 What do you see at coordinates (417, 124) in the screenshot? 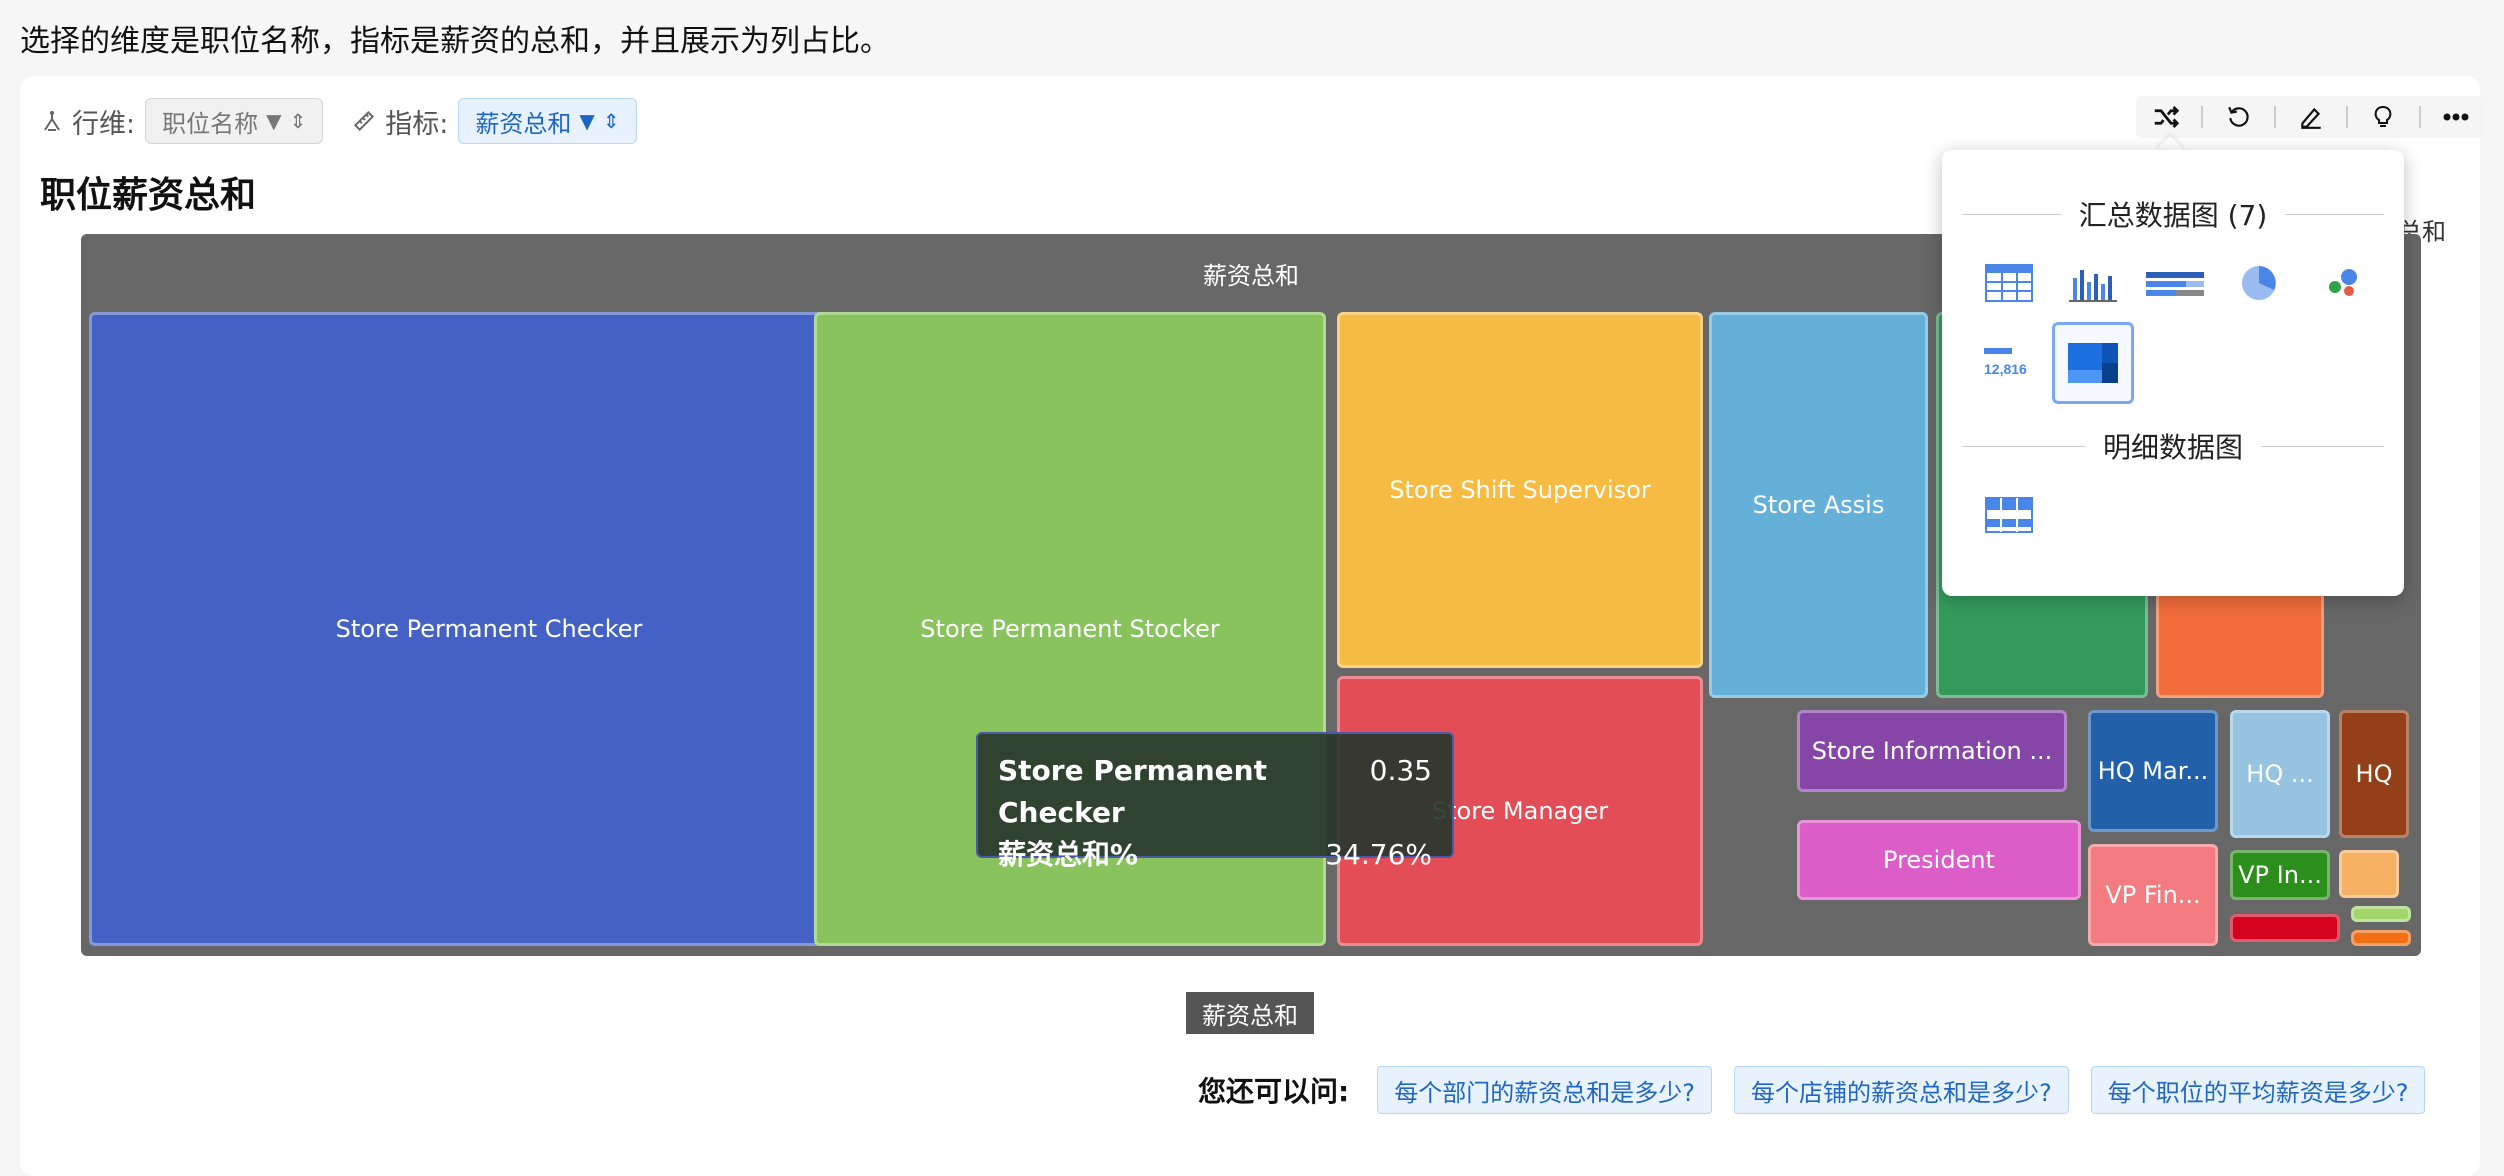
I see `metric-label: 指标:` at bounding box center [417, 124].